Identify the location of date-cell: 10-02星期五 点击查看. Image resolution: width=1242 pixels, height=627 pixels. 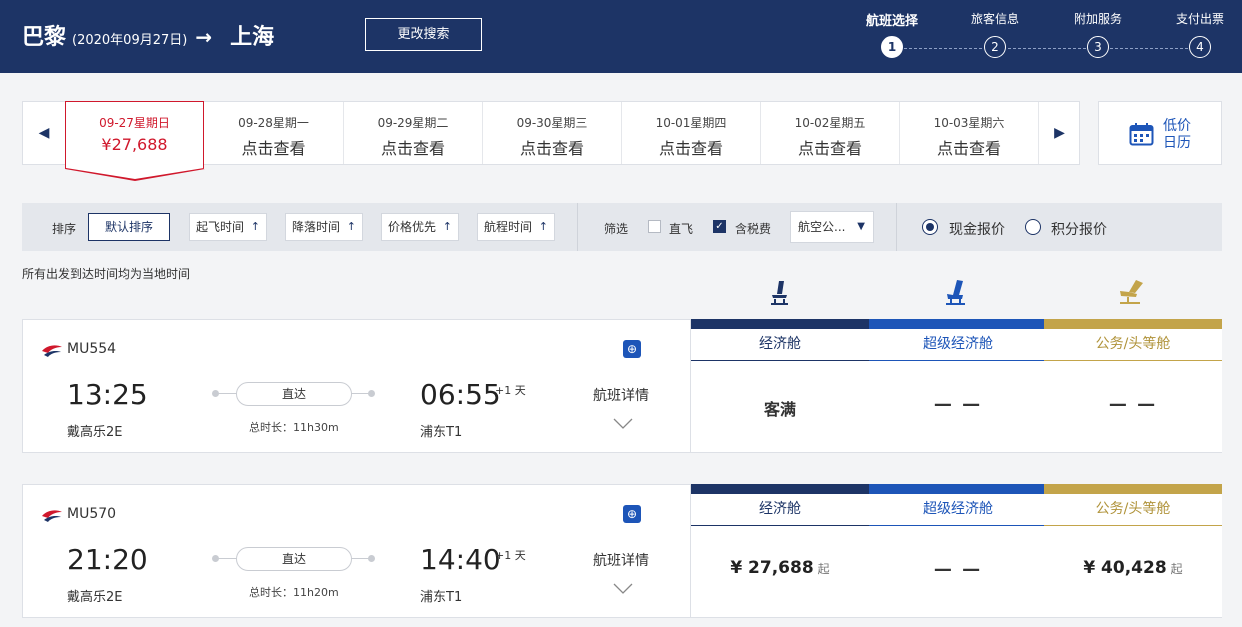
(829, 133).